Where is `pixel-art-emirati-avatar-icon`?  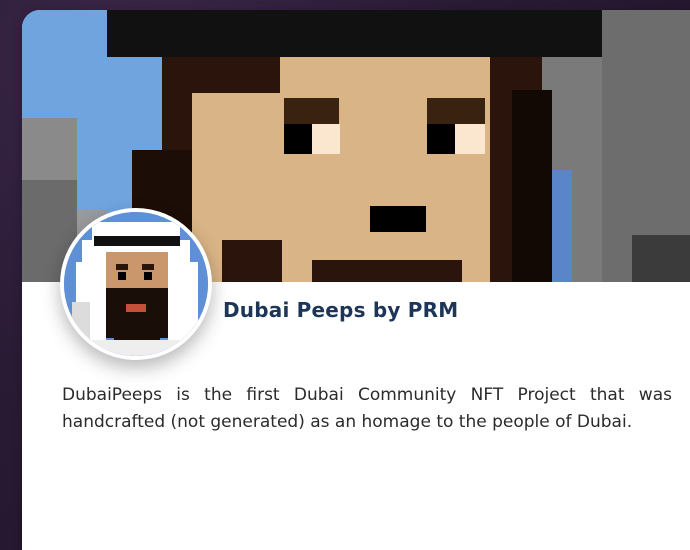 pixel-art-emirati-avatar-icon is located at coordinates (136, 284).